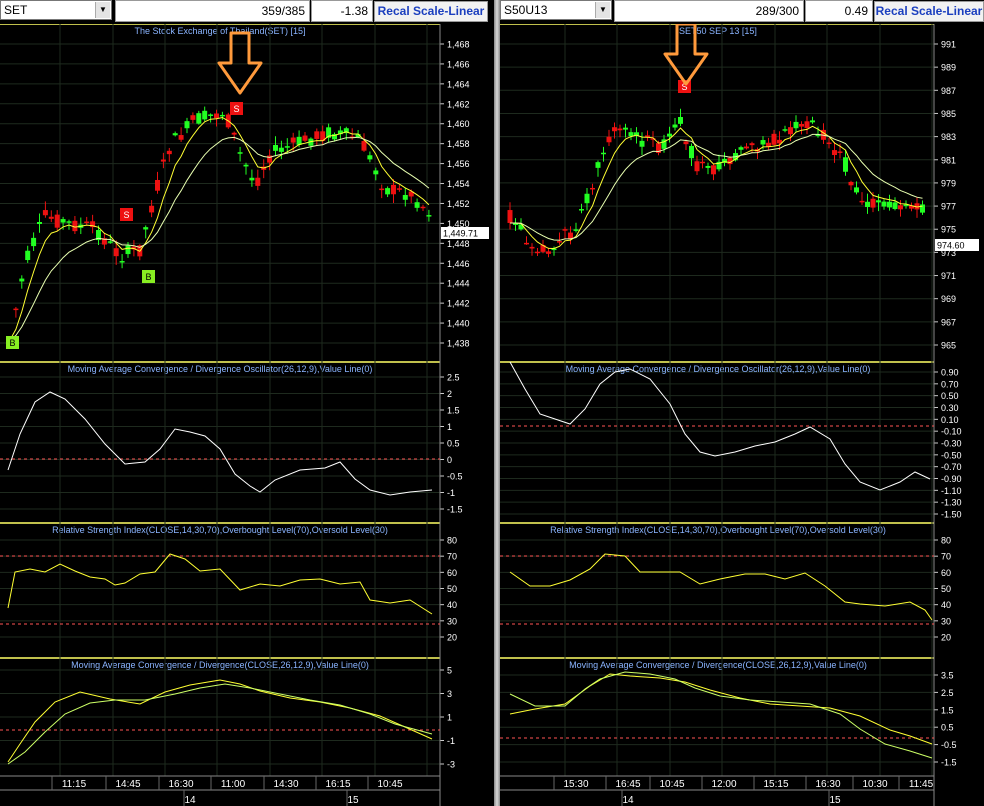 Image resolution: width=984 pixels, height=806 pixels. What do you see at coordinates (460, 234) in the screenshot?
I see `last-price-value: 1,449.71` at bounding box center [460, 234].